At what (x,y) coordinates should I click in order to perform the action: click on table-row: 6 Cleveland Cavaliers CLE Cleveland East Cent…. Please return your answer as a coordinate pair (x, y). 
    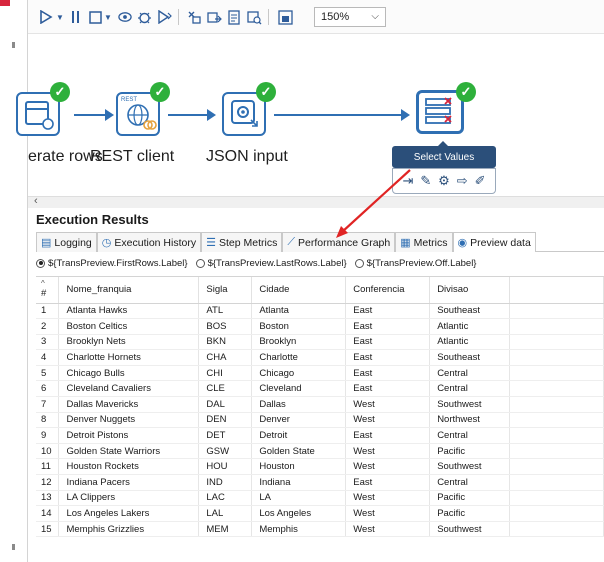
    Looking at the image, I should click on (320, 389).